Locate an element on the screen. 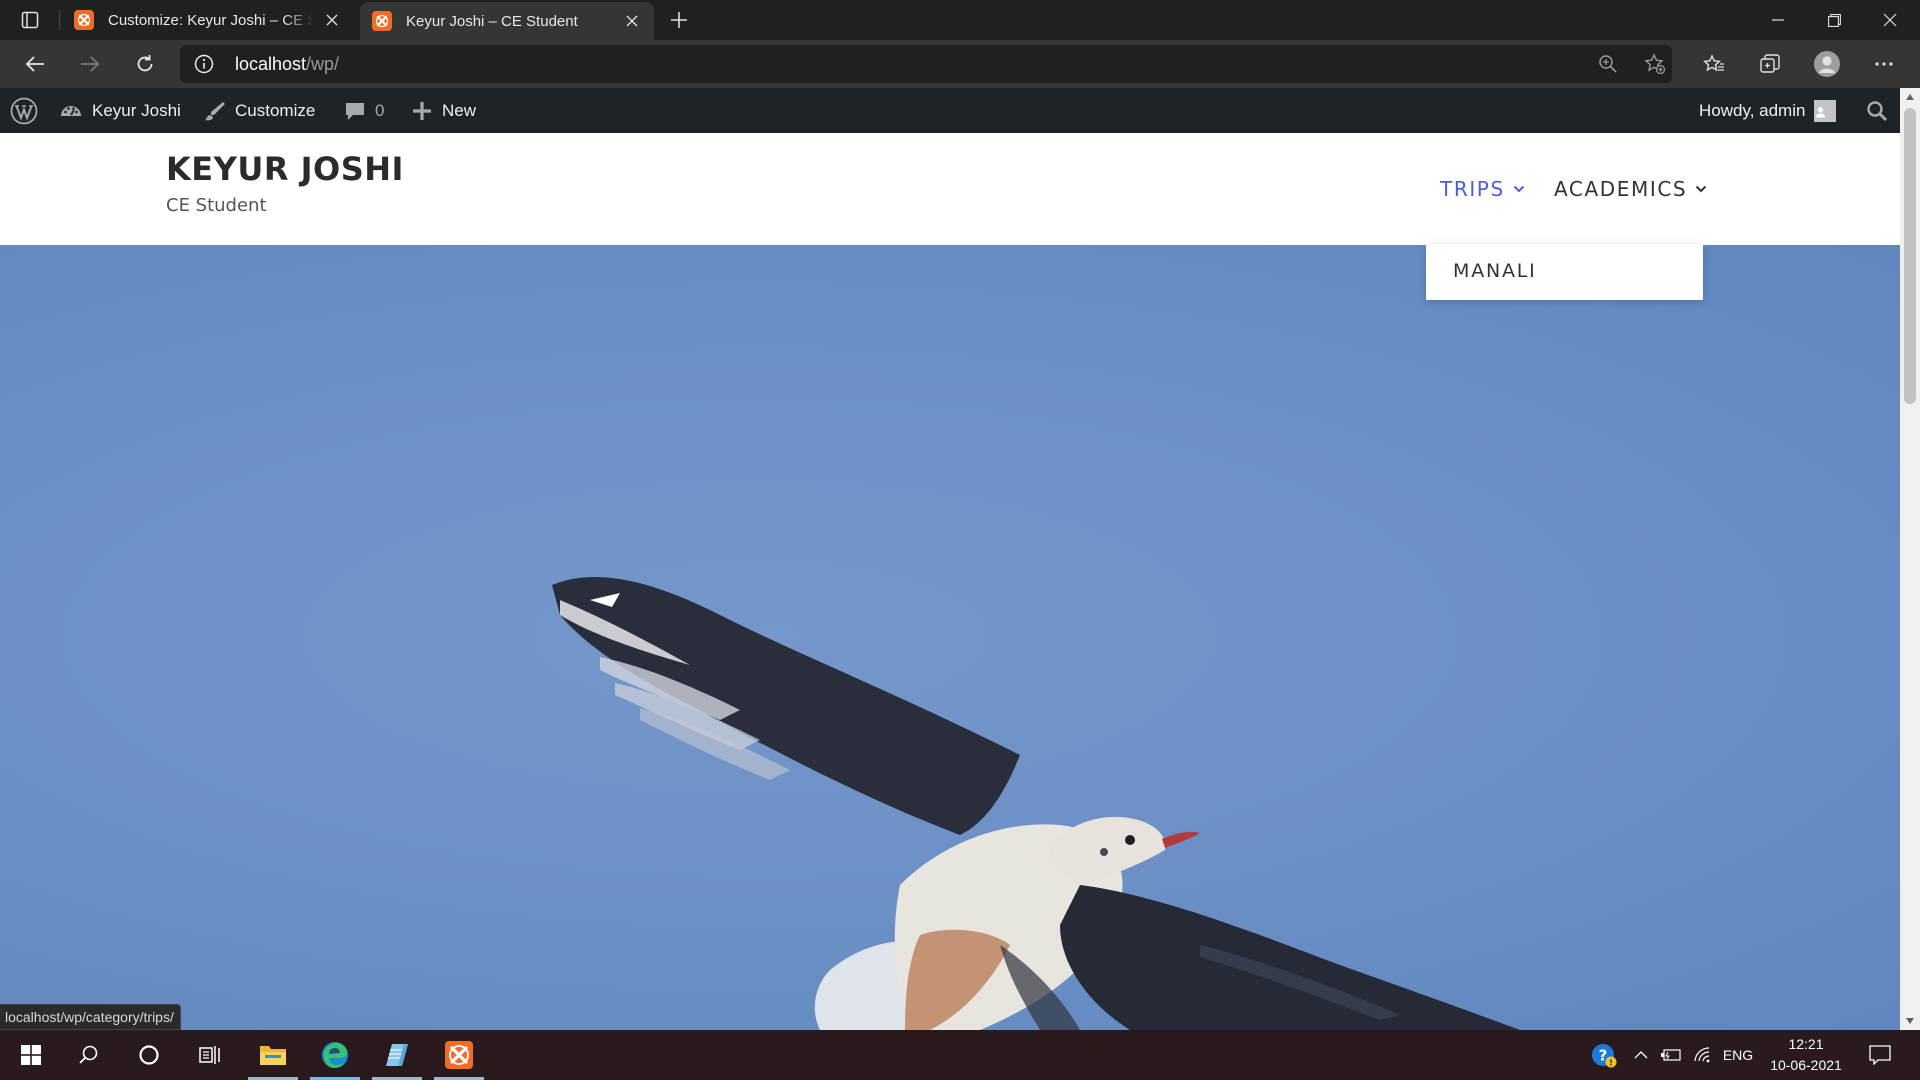 This screenshot has height=1080, width=1920. more-options-icon is located at coordinates (1884, 64).